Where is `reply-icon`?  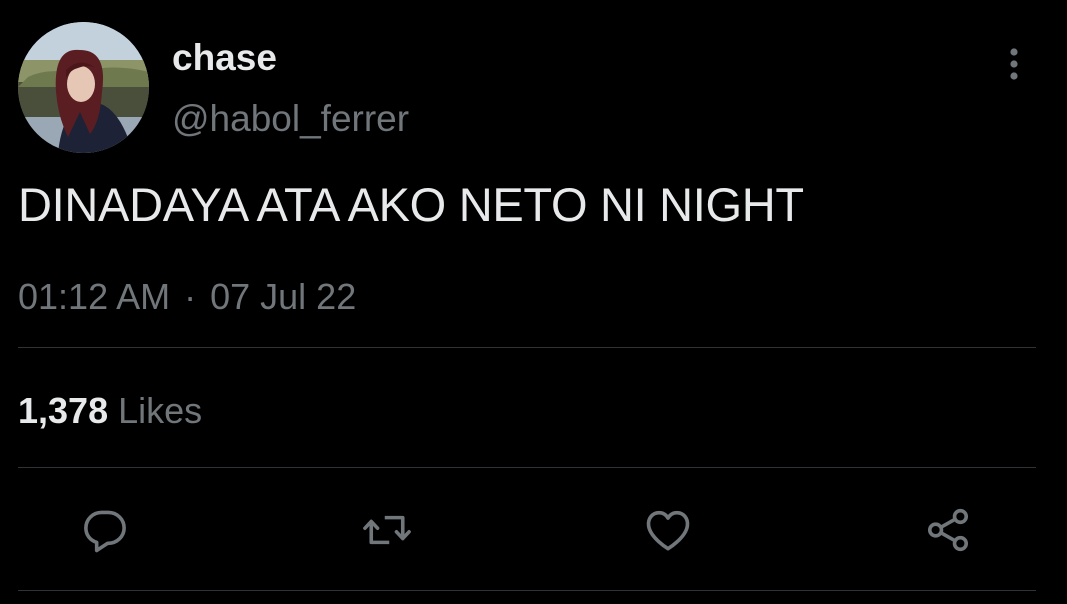
reply-icon is located at coordinates (105, 531).